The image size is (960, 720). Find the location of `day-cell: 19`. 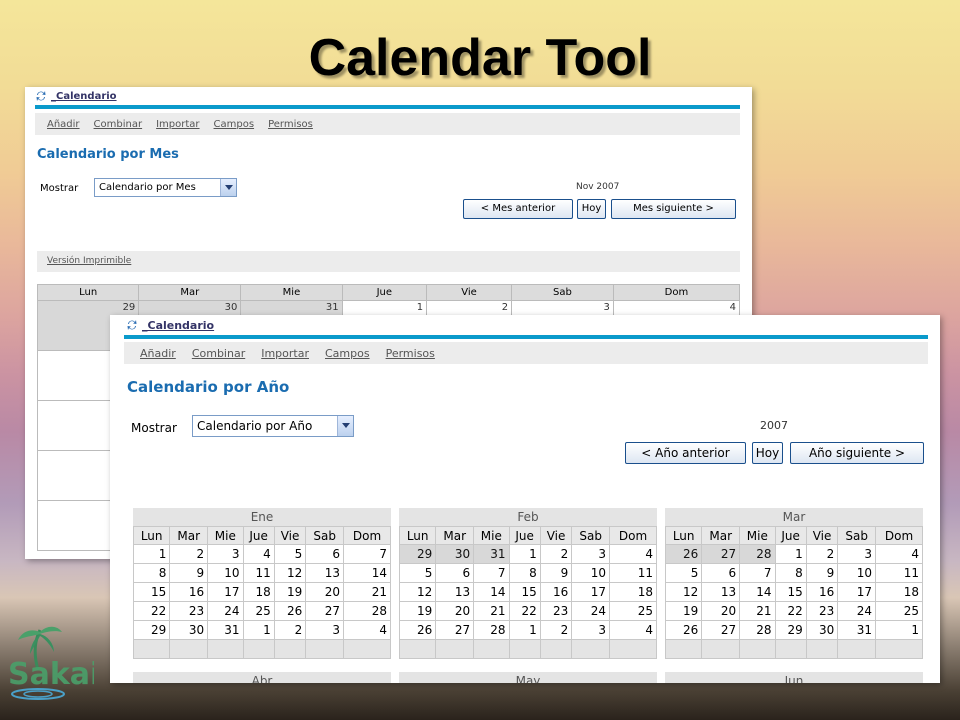

day-cell: 19 is located at coordinates (290, 592).